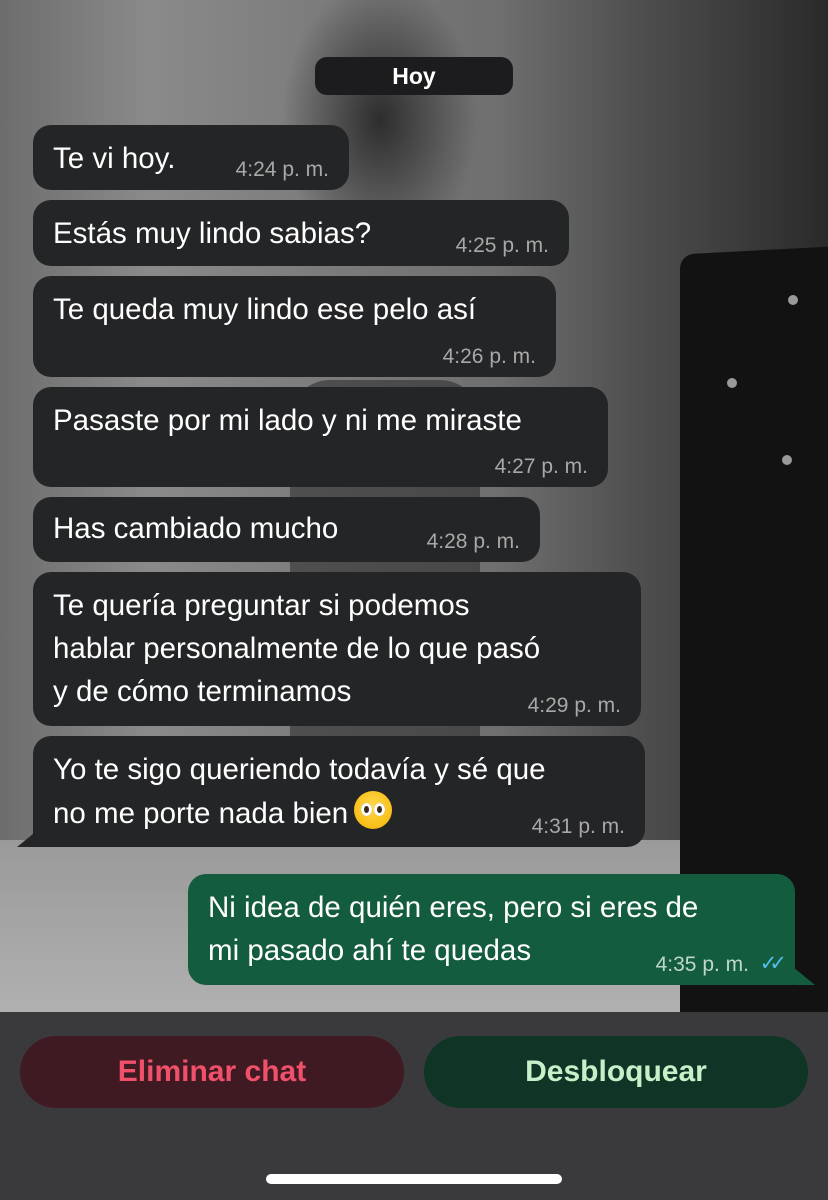 Image resolution: width=828 pixels, height=1200 pixels. Describe the element at coordinates (191, 157) in the screenshot. I see `message-bubble-incoming: Te vi hoy. 4:24 p. m.` at that location.